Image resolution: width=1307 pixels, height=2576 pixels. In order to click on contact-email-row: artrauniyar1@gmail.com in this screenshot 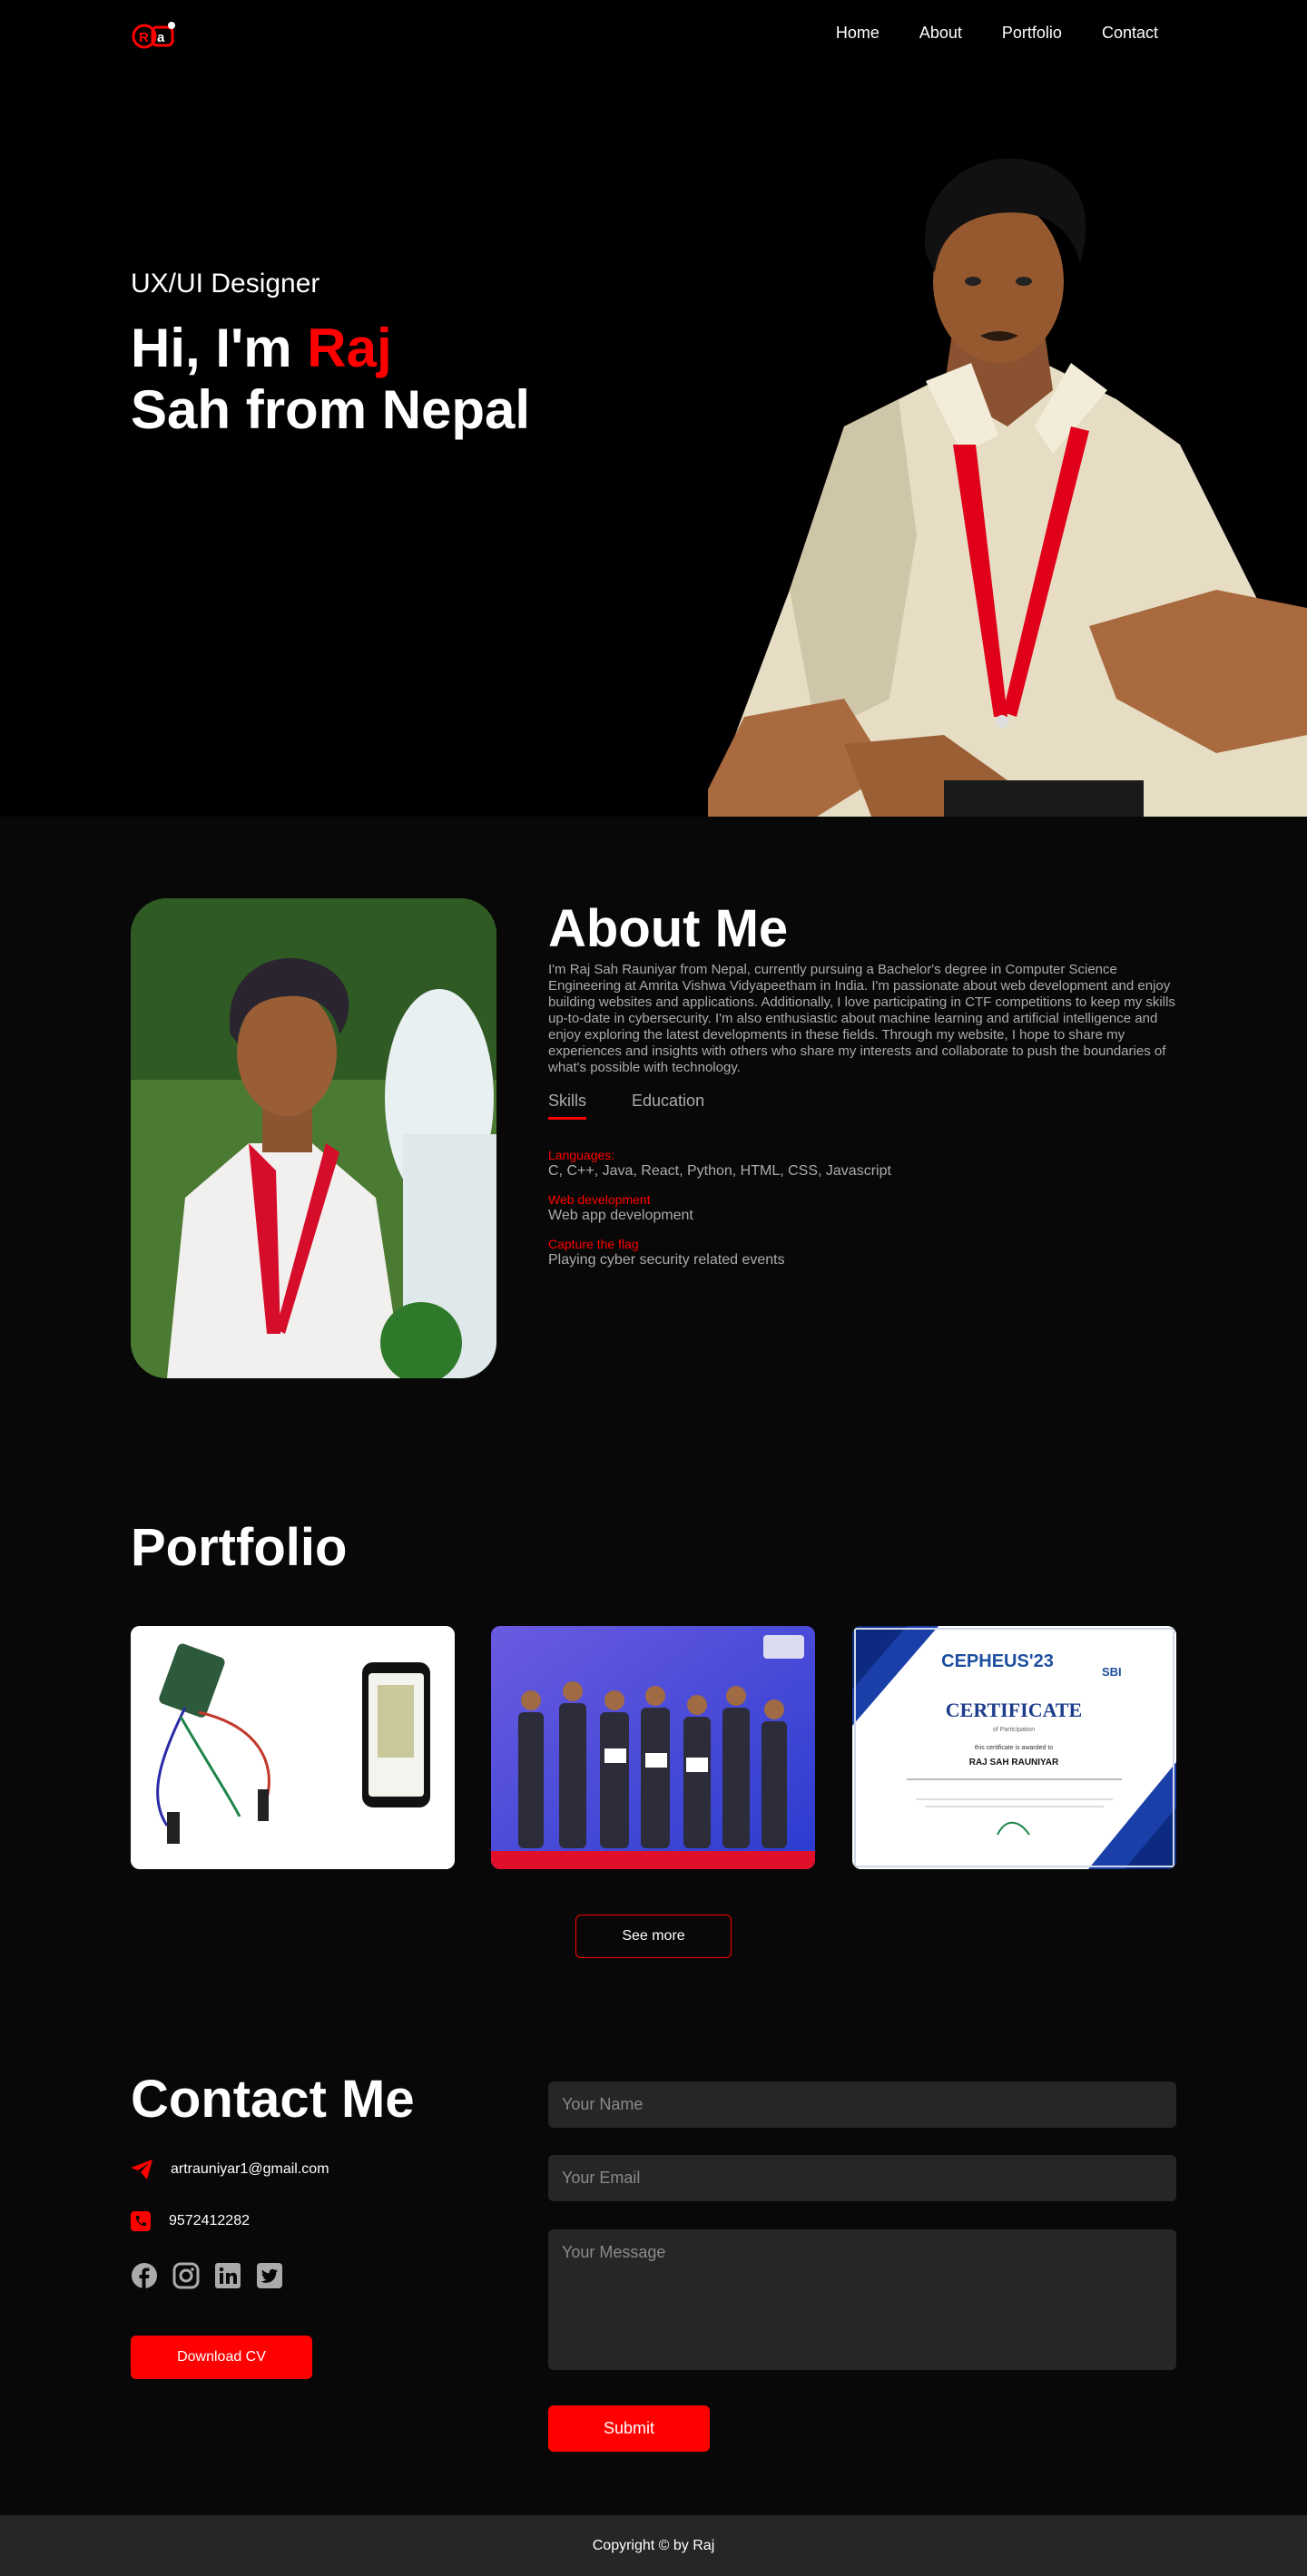, I will do `click(230, 2169)`.